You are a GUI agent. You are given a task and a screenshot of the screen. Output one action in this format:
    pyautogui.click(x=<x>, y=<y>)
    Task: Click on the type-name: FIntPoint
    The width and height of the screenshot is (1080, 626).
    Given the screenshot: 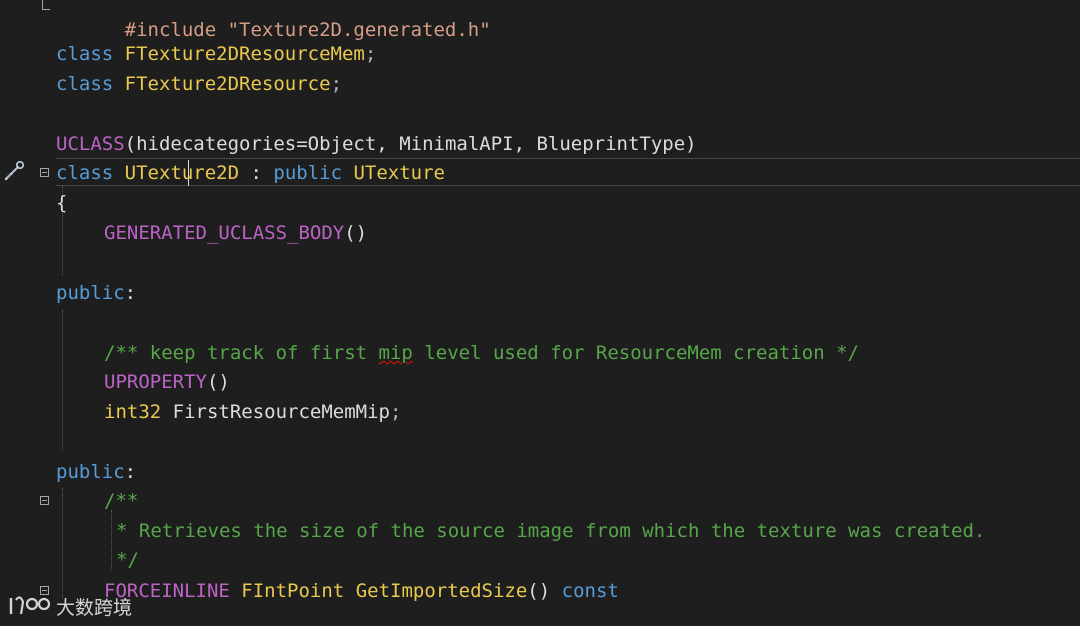 What is the action you would take?
    pyautogui.click(x=293, y=591)
    